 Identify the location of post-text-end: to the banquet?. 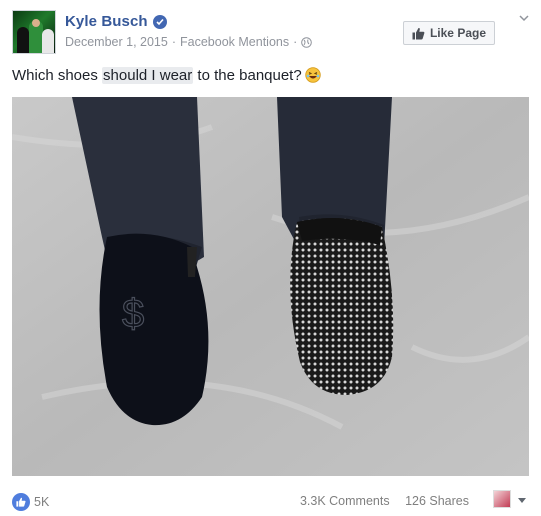
(247, 75).